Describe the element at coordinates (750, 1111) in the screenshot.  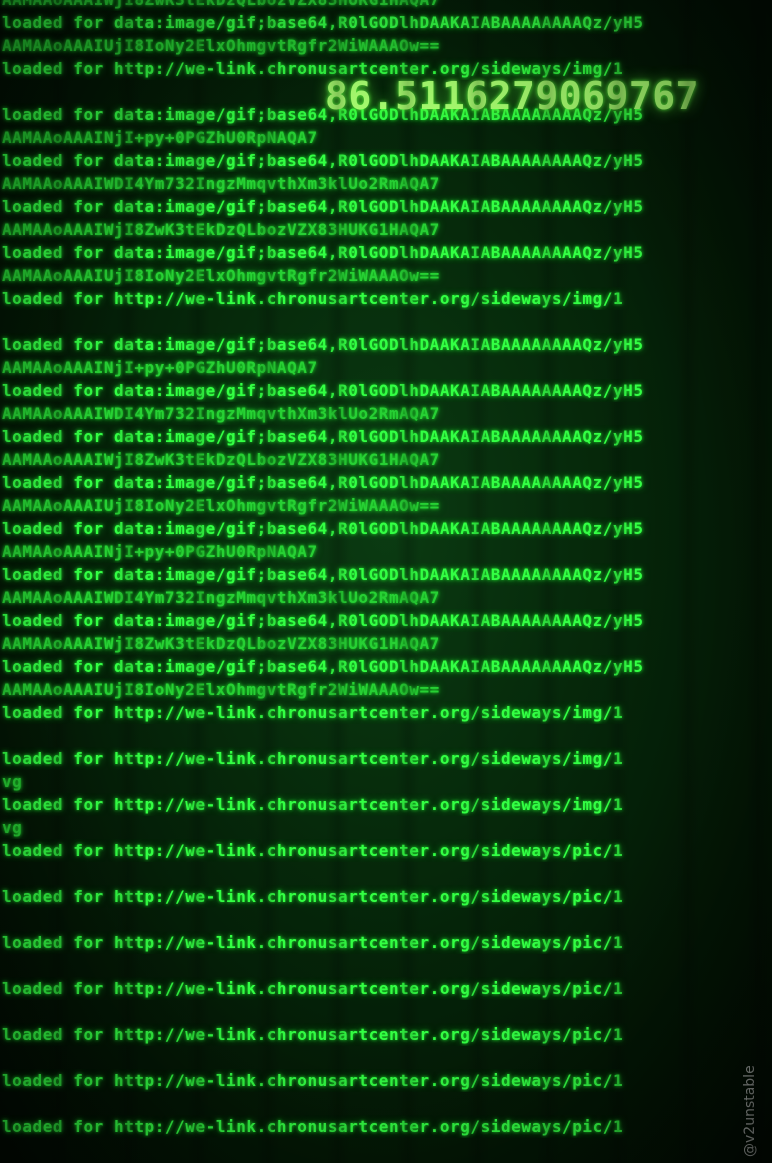
I see `watermark-handle: @v2unstable` at that location.